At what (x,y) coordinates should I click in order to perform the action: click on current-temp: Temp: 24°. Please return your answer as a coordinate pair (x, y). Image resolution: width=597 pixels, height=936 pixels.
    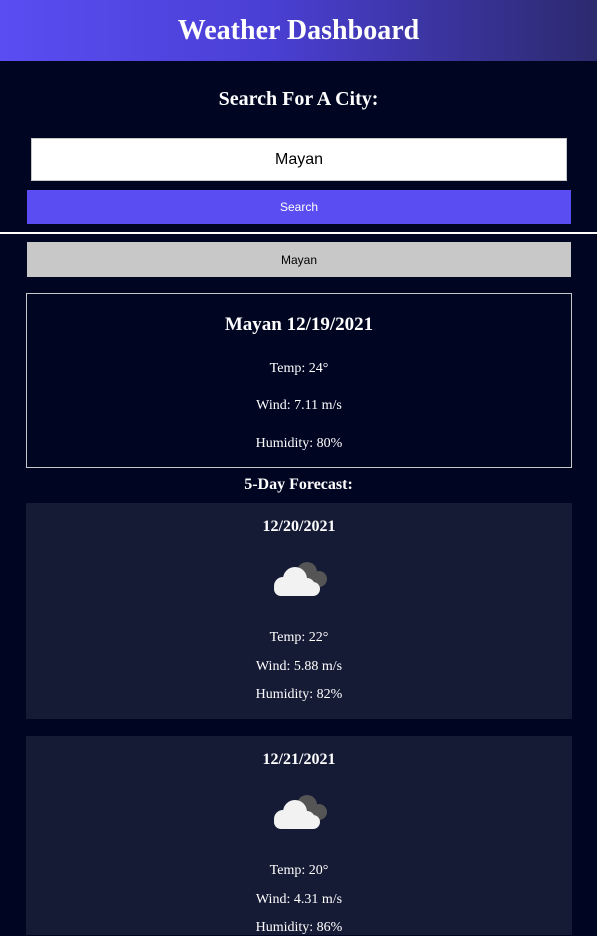
    Looking at the image, I should click on (299, 368).